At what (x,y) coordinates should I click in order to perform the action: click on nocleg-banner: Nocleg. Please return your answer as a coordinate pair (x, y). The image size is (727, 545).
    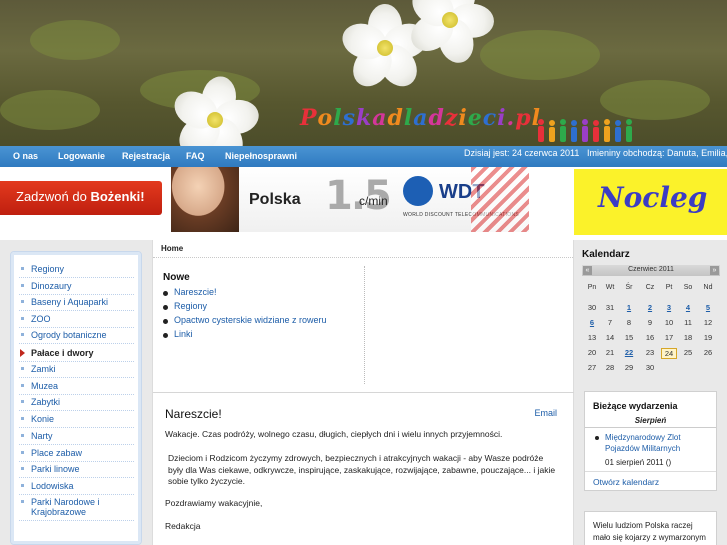
    Looking at the image, I should click on (650, 202).